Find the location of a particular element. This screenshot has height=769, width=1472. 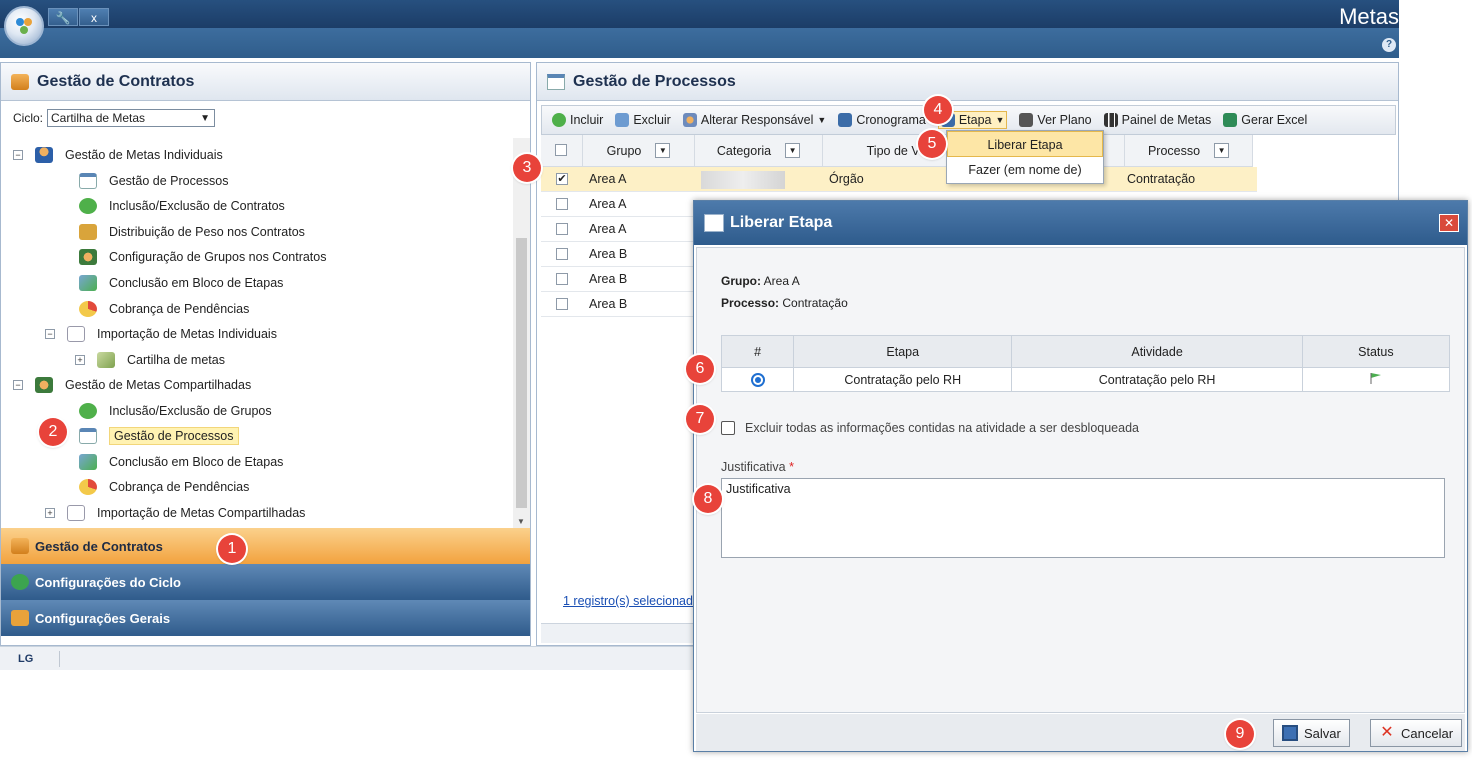

help-icon: ? is located at coordinates (1389, 45).